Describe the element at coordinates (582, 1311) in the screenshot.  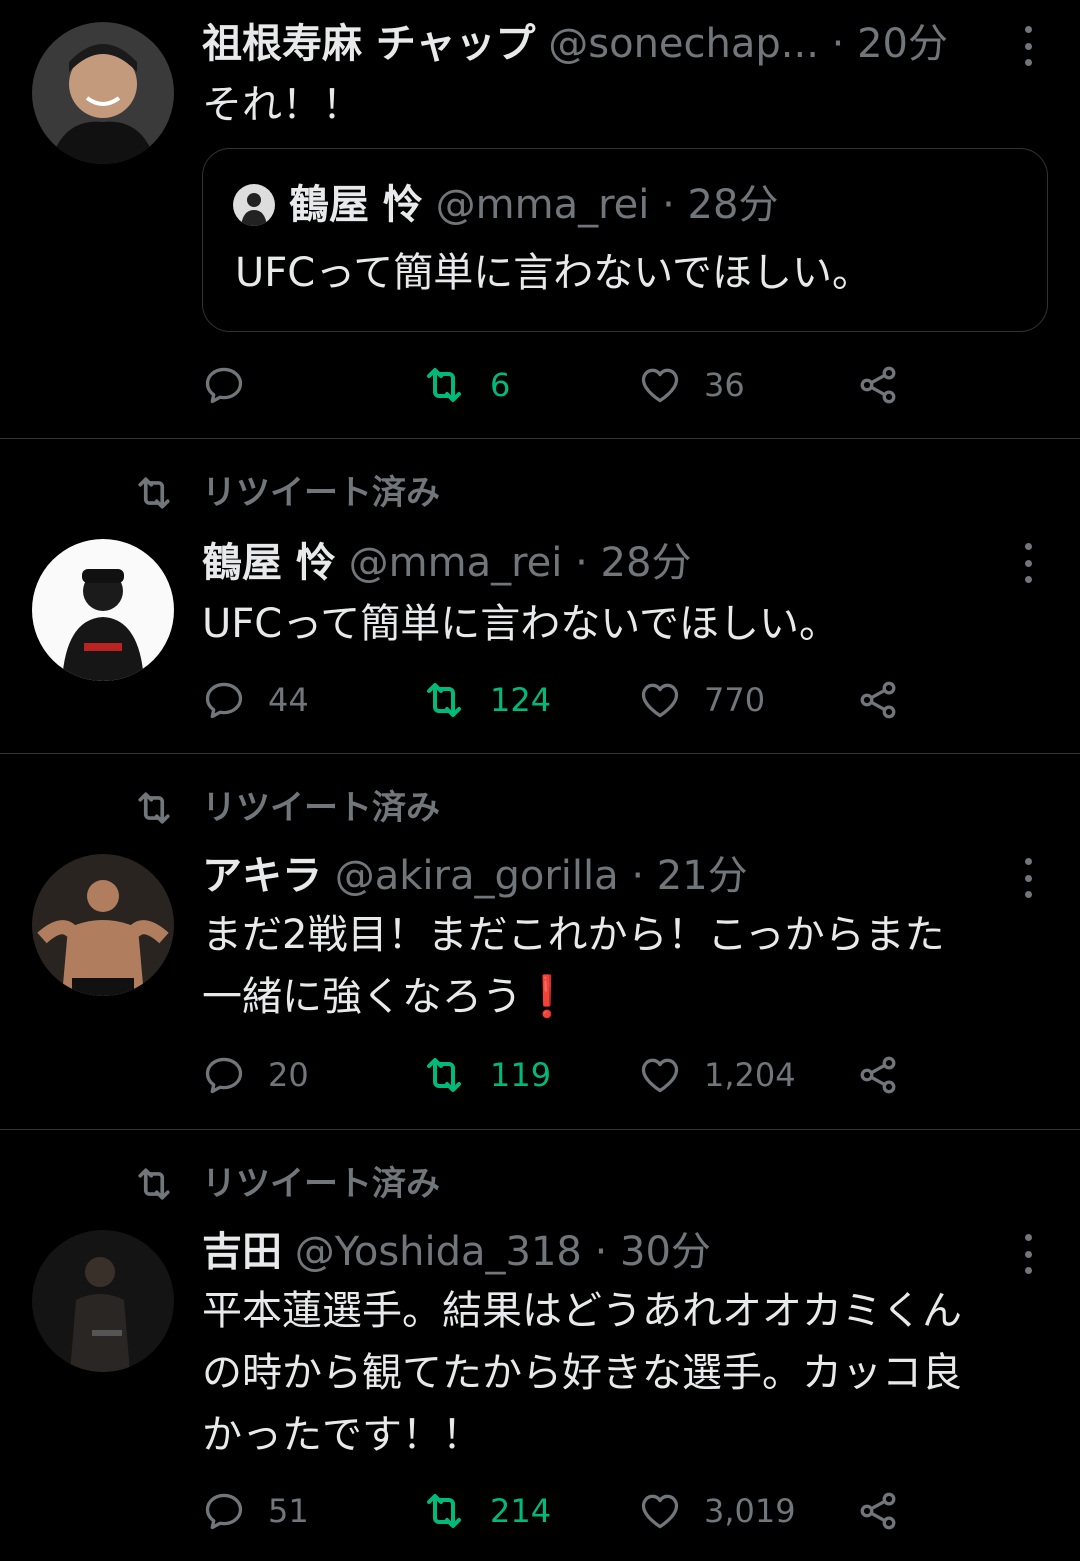
I see `tweet-text-line: 平本蓮選手。結果はどうあれオオカミくん` at that location.